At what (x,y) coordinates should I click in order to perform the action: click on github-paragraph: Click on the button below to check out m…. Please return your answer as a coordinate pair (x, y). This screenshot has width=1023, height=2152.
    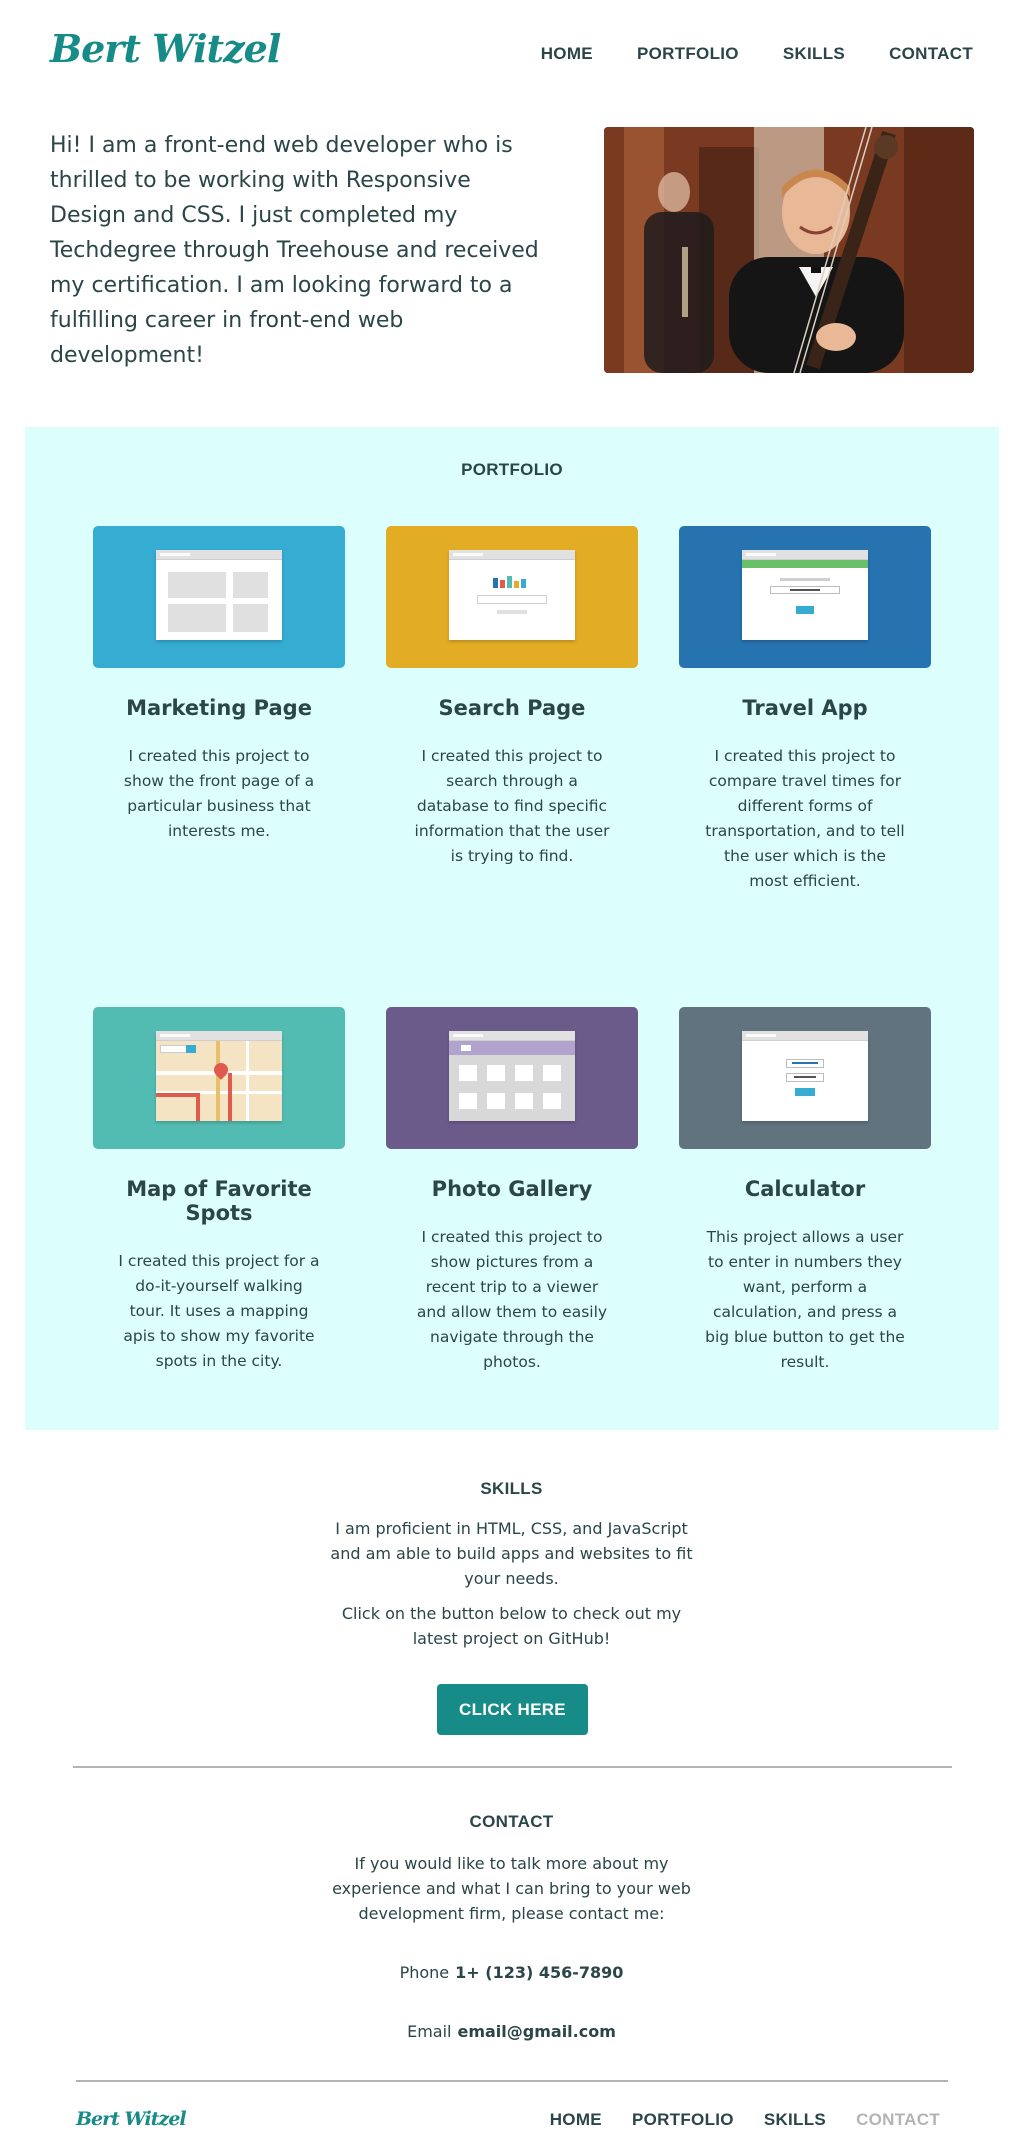
    Looking at the image, I should click on (511, 1626).